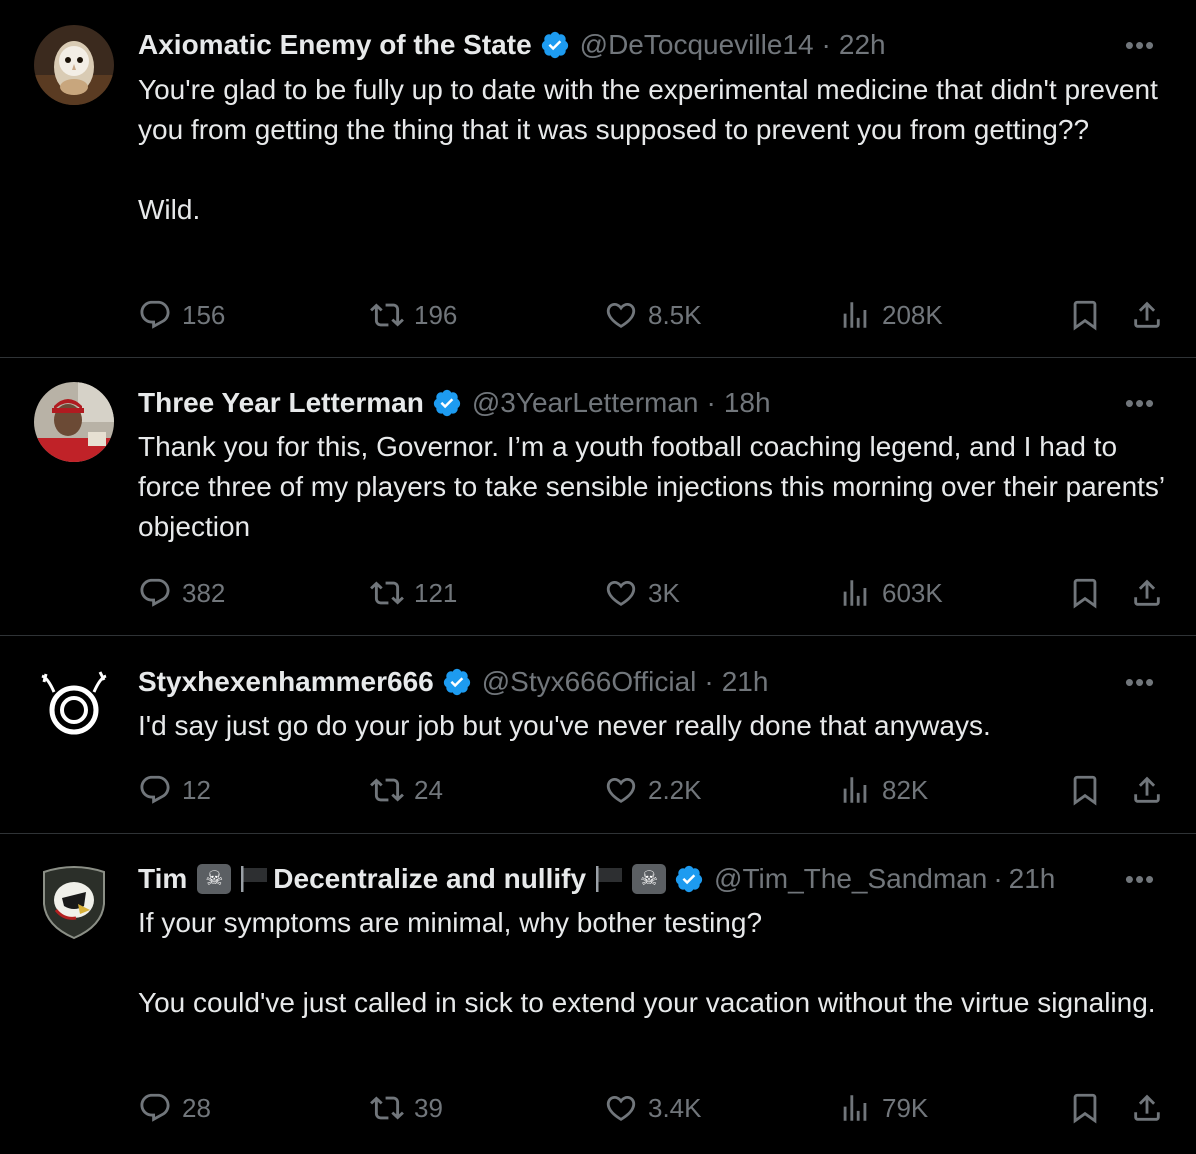  I want to click on retweet-count: 121, so click(436, 592).